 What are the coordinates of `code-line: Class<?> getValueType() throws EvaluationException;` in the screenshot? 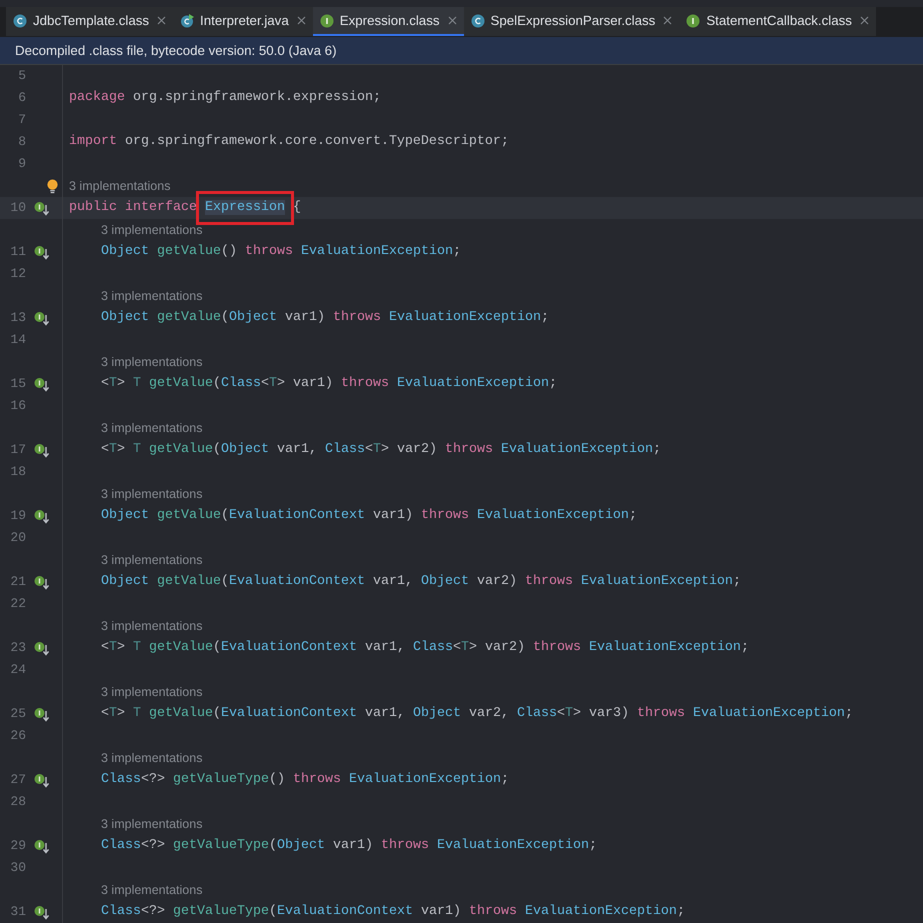 It's located at (304, 780).